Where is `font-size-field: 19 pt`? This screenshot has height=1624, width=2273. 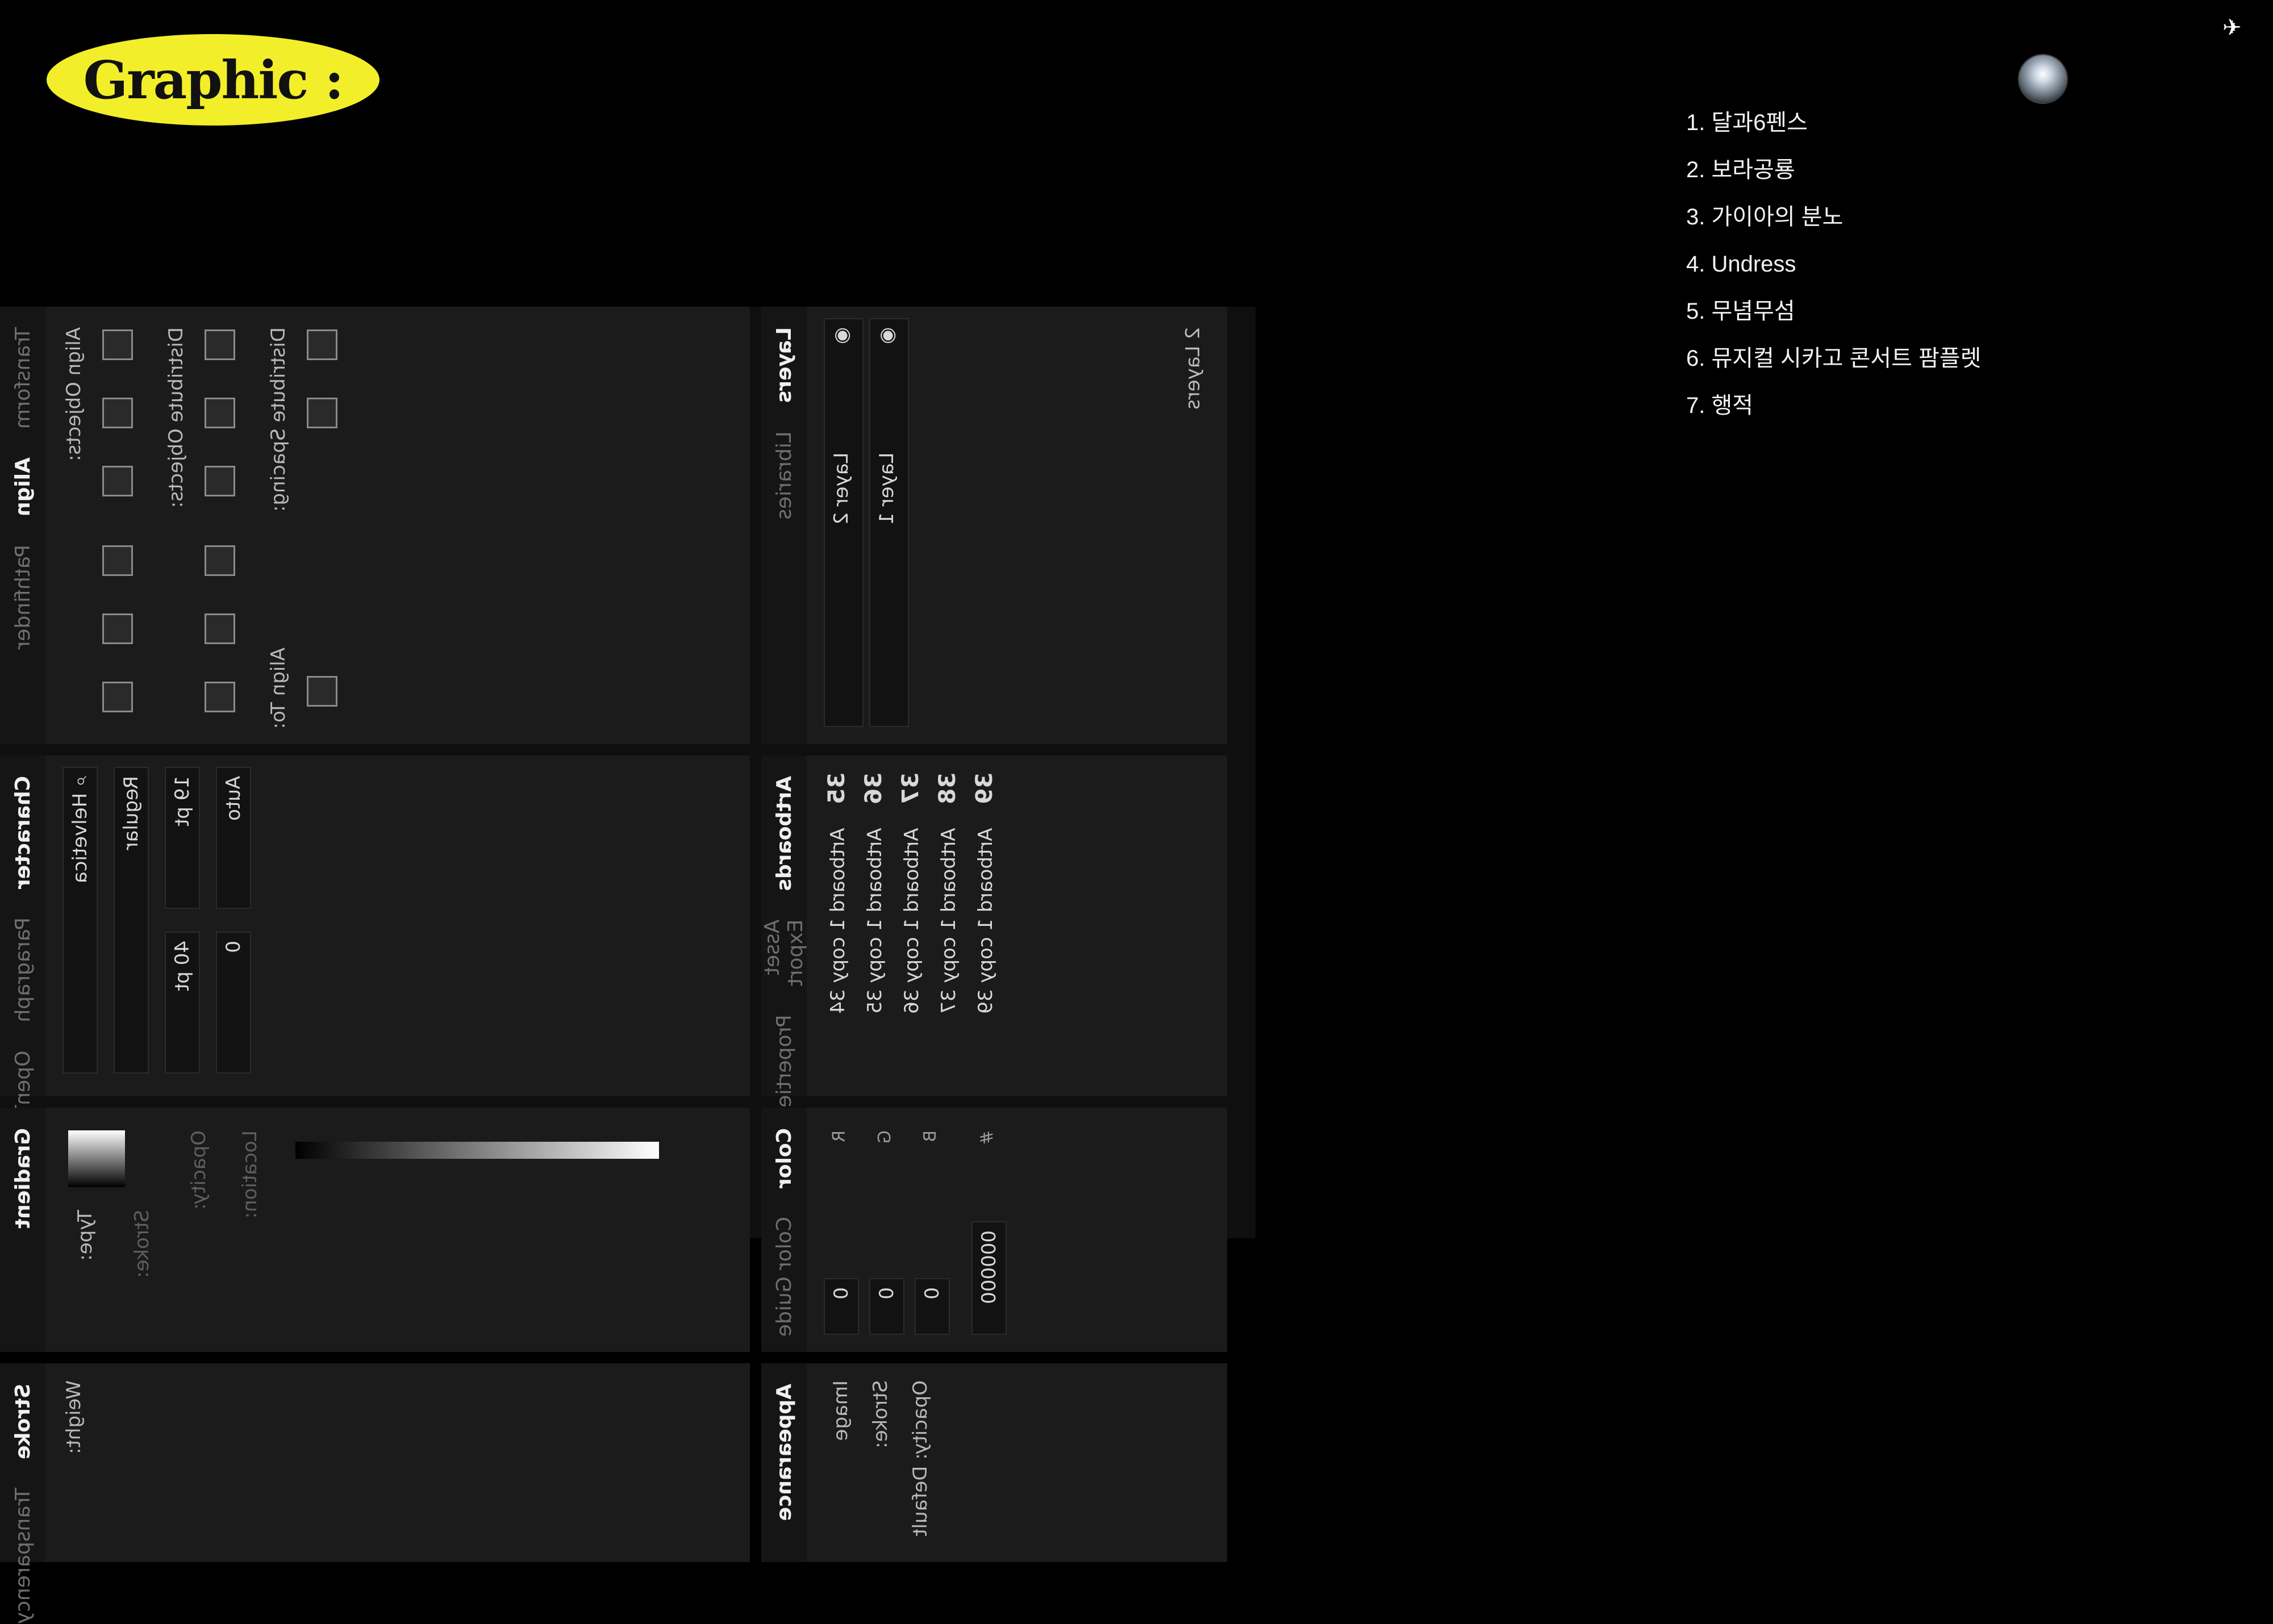
font-size-field: 19 pt is located at coordinates (182, 838).